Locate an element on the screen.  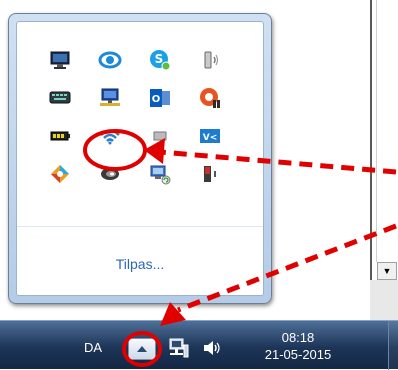
battery-icon is located at coordinates (60, 136).